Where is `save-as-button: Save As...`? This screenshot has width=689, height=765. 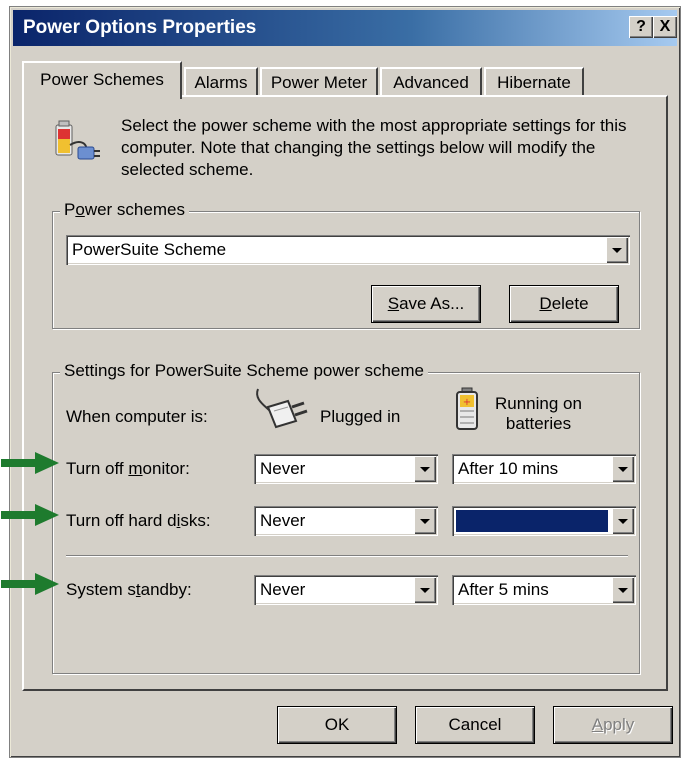 save-as-button: Save As... is located at coordinates (426, 304).